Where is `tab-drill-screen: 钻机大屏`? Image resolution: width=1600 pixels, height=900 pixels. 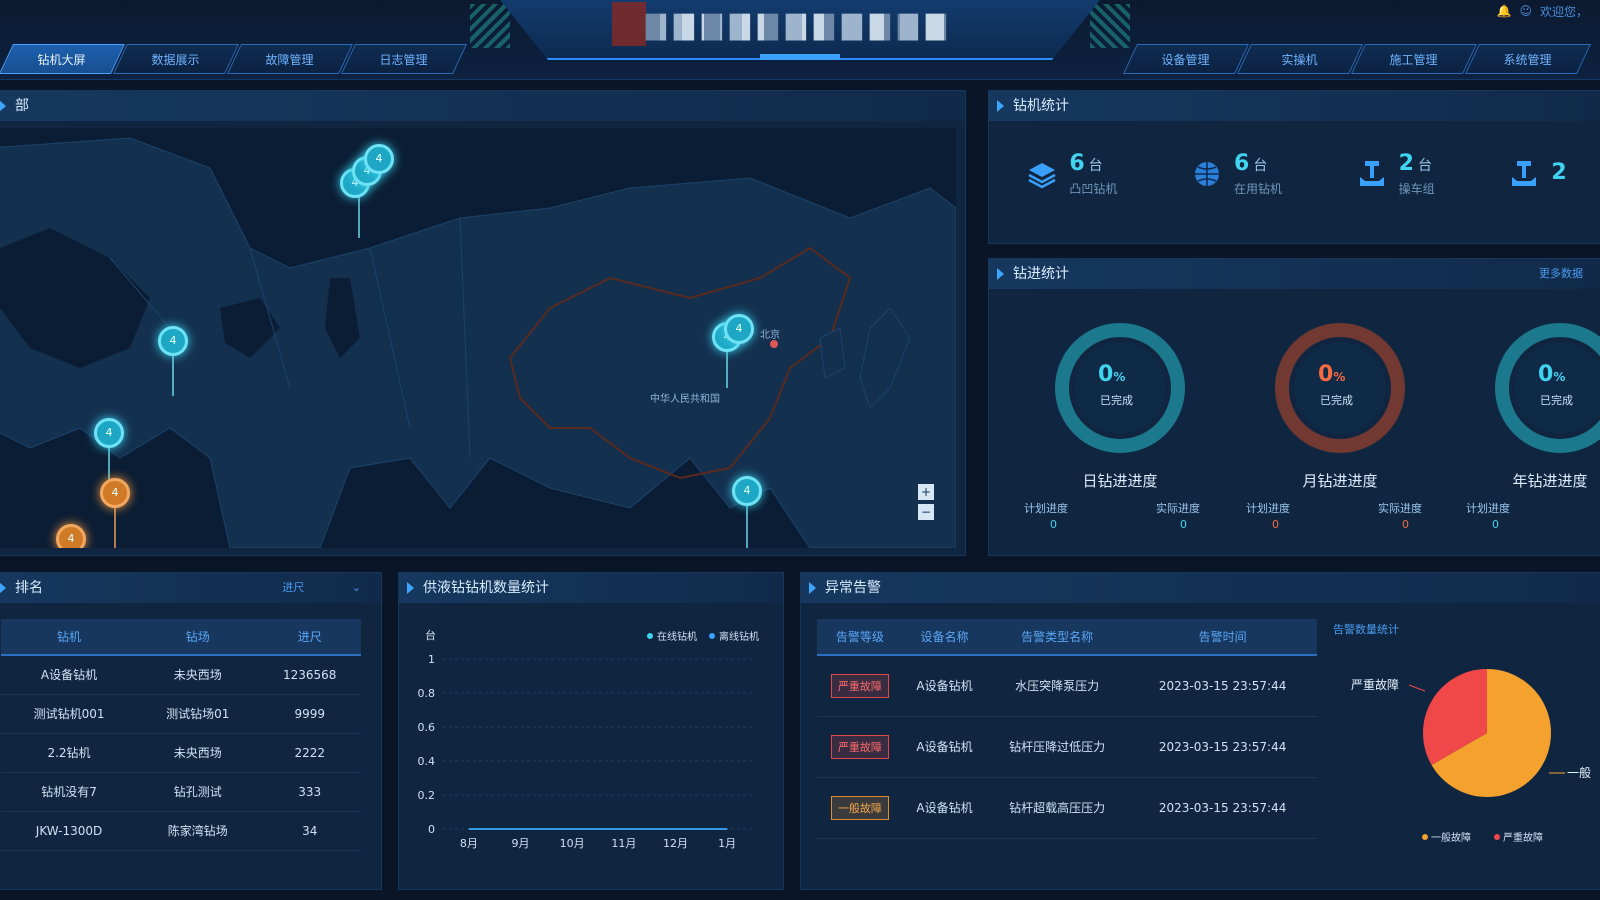 tab-drill-screen: 钻机大屏 is located at coordinates (62, 59).